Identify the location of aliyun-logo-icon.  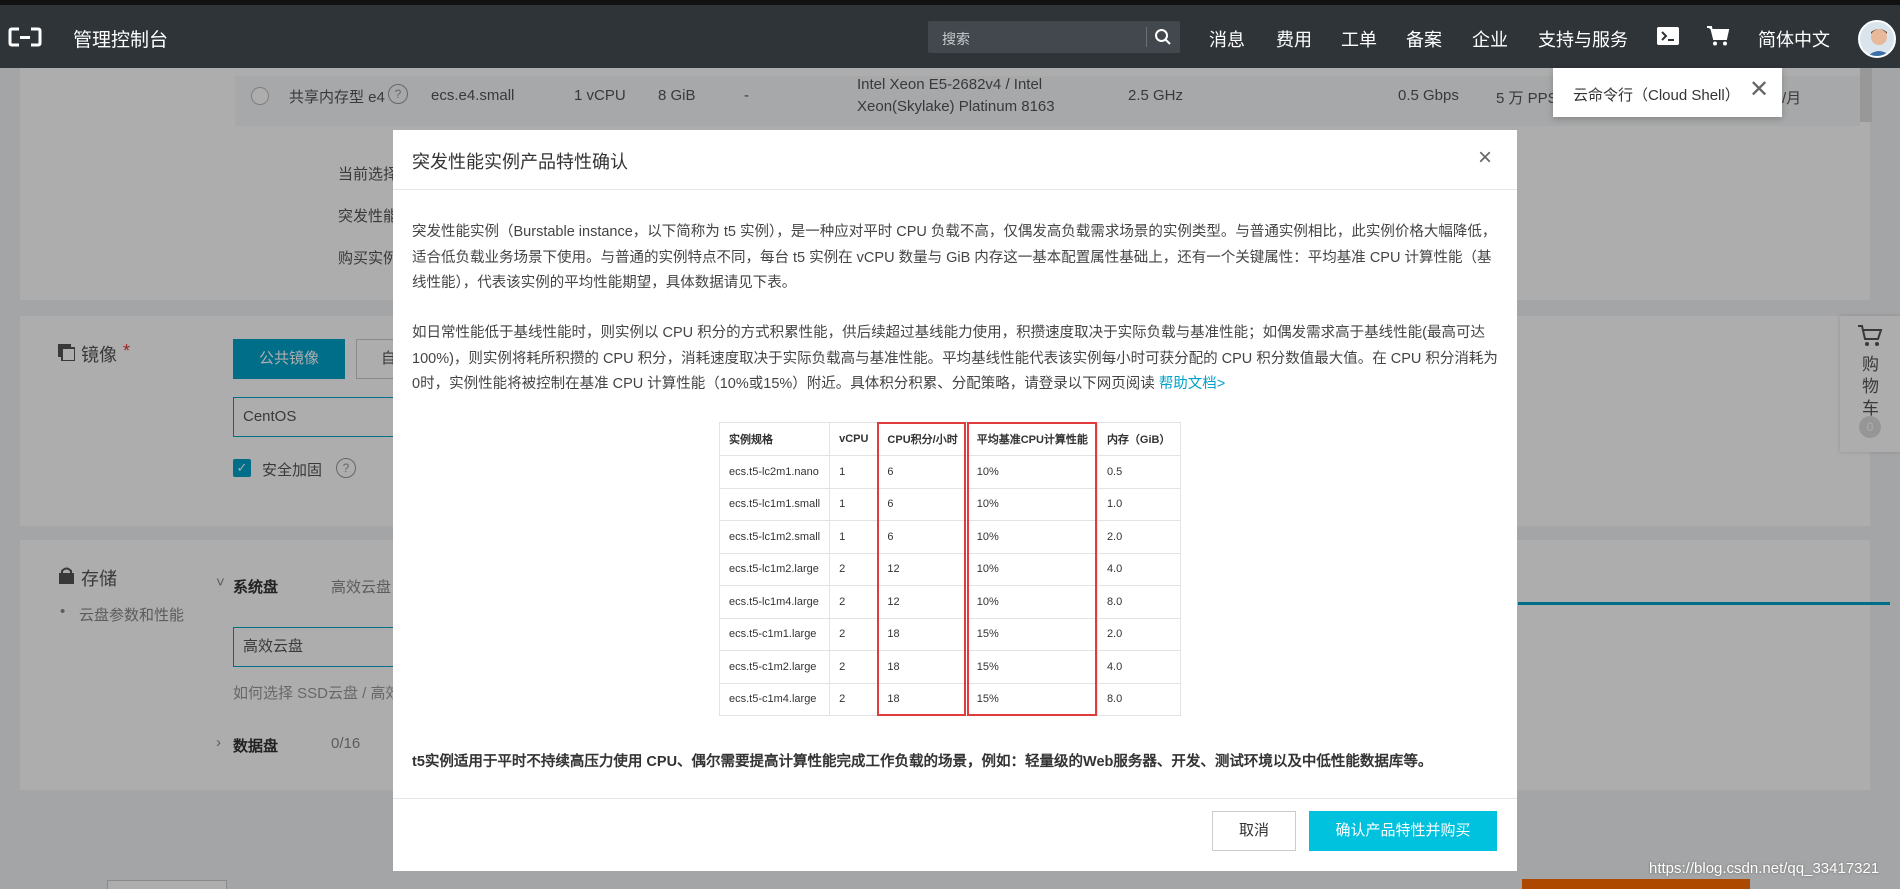
(25, 37).